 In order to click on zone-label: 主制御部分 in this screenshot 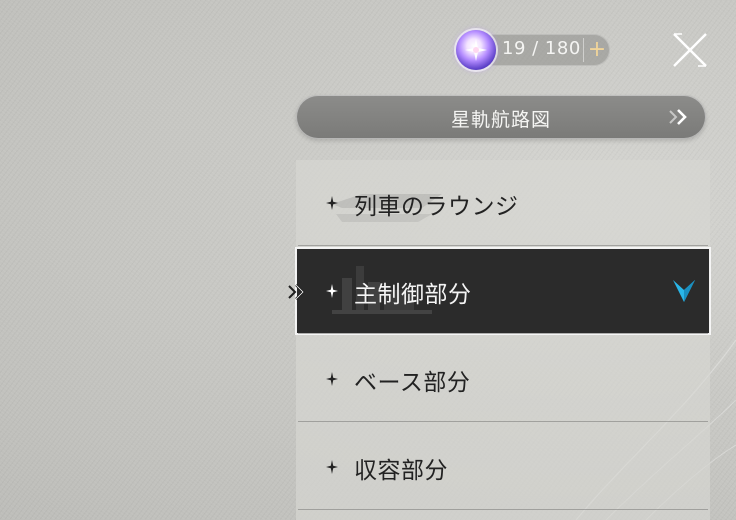, I will do `click(413, 295)`.